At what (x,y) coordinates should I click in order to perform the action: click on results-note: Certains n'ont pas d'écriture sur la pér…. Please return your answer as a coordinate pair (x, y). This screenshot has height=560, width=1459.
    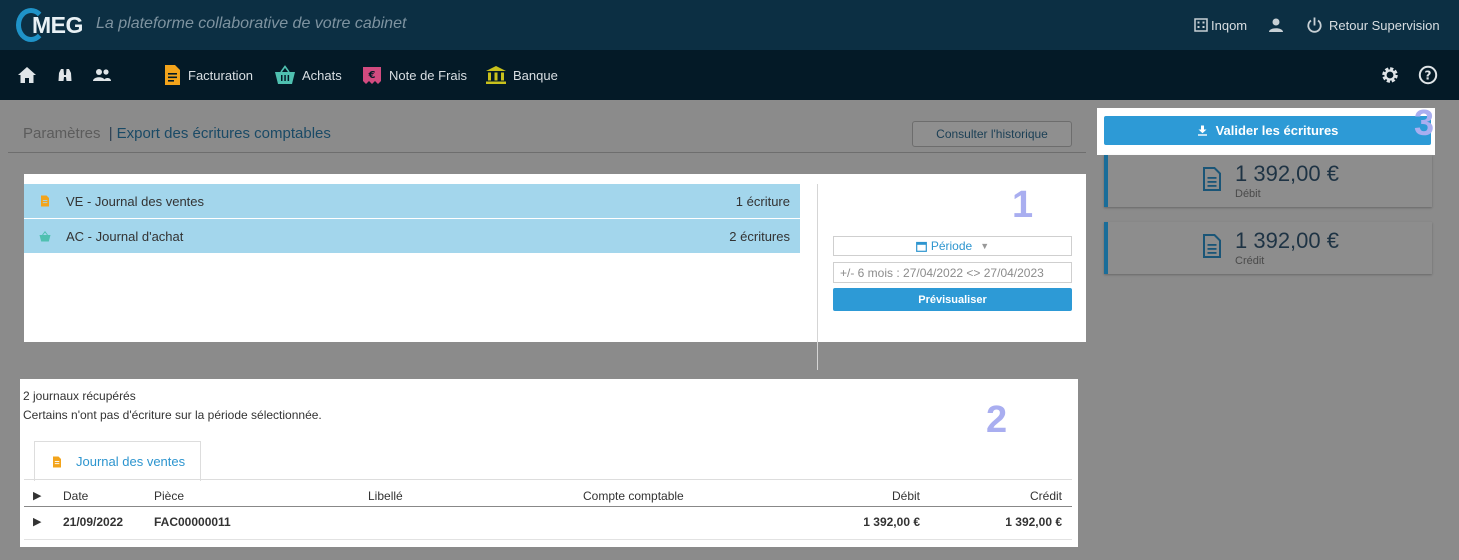
    Looking at the image, I should click on (172, 415).